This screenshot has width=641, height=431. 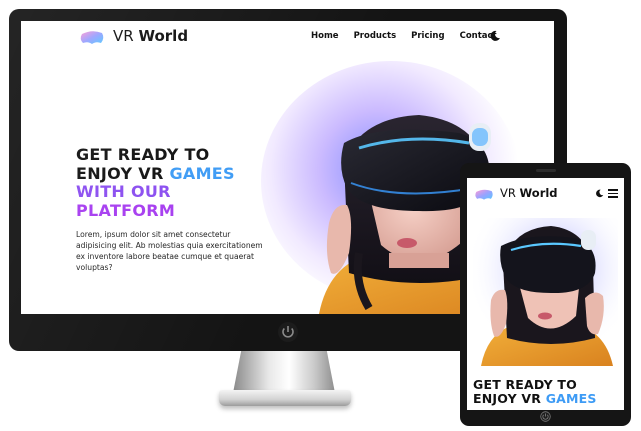 I want to click on nav-link-home: Home, so click(x=325, y=36).